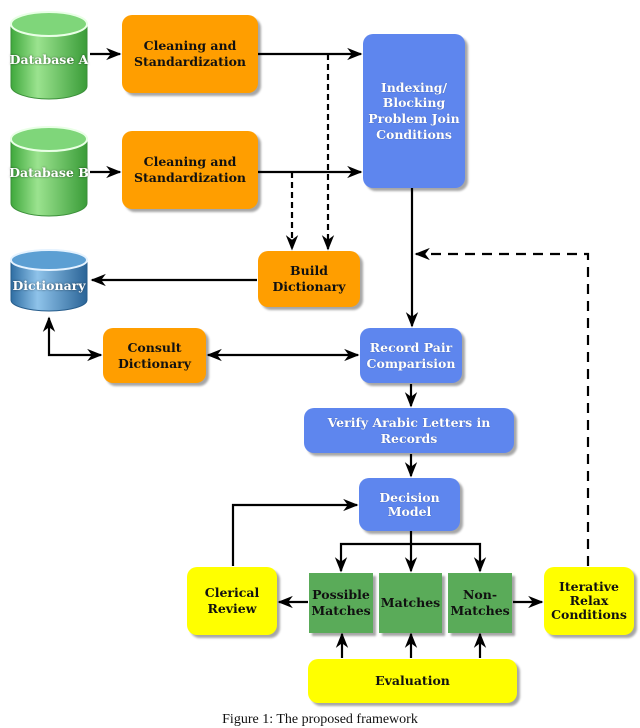  What do you see at coordinates (410, 556) in the screenshot?
I see `edge-decision-branch` at bounding box center [410, 556].